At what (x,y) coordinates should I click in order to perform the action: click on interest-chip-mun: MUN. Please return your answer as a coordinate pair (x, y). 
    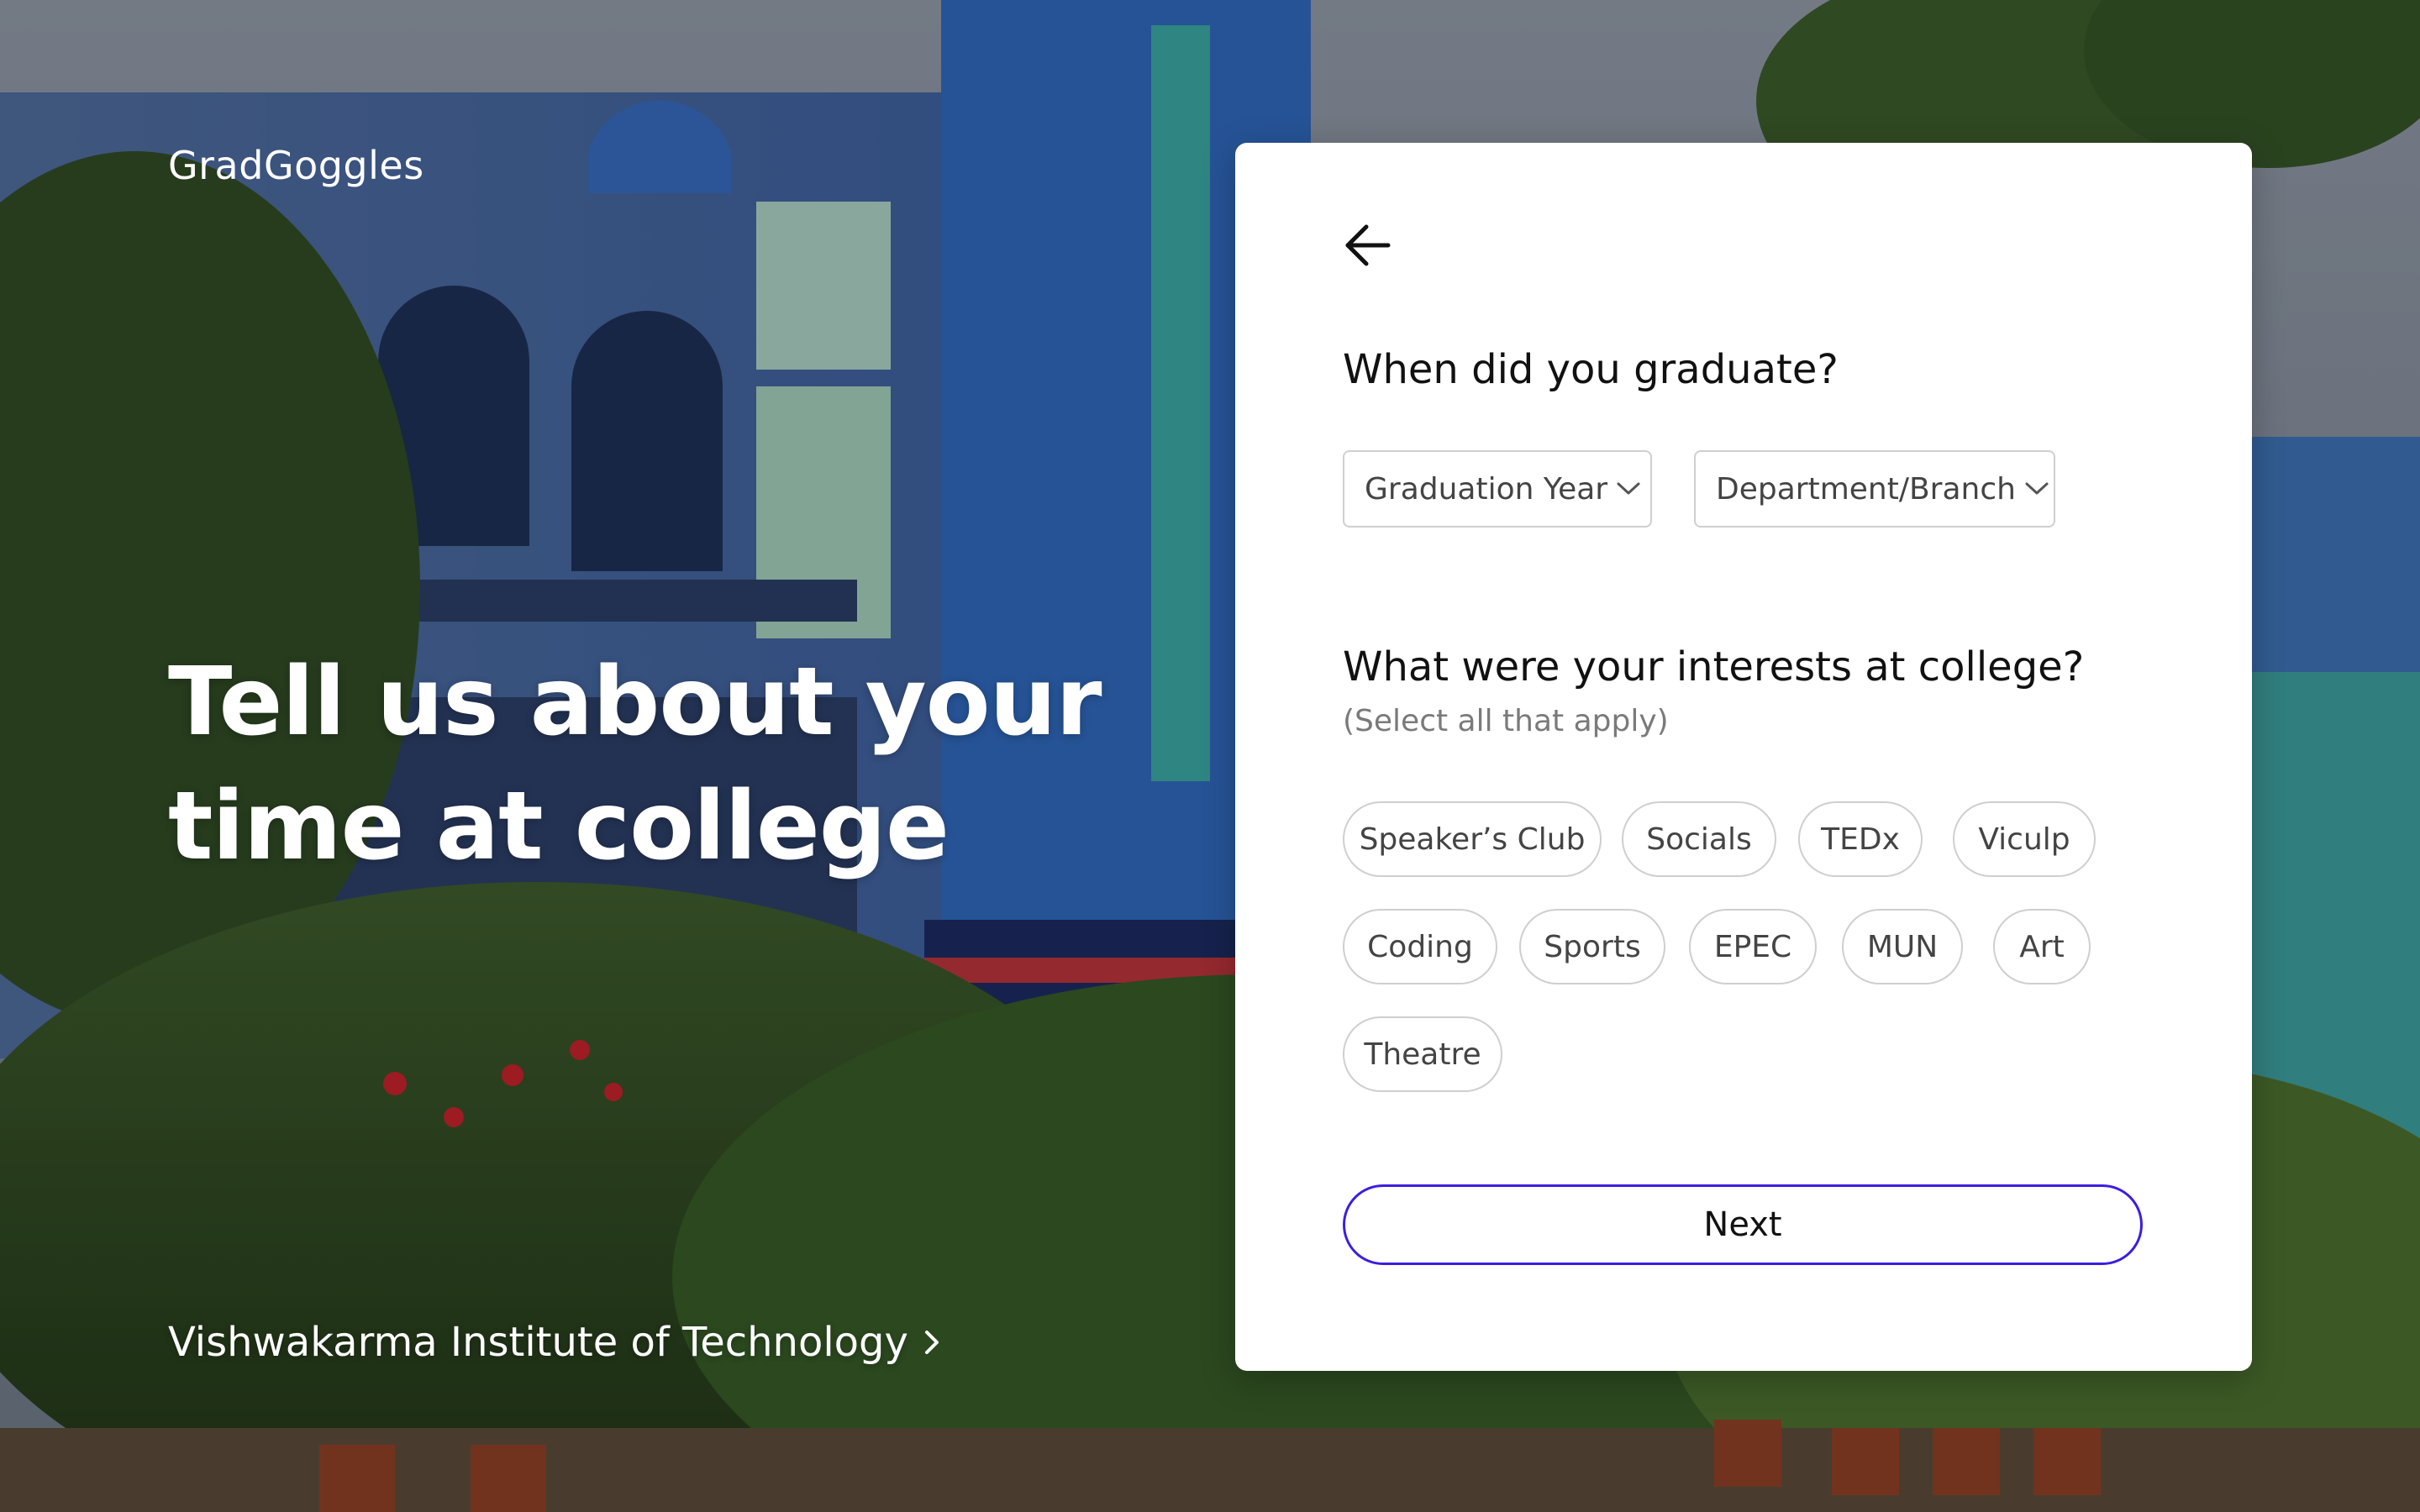
    Looking at the image, I should click on (1903, 946).